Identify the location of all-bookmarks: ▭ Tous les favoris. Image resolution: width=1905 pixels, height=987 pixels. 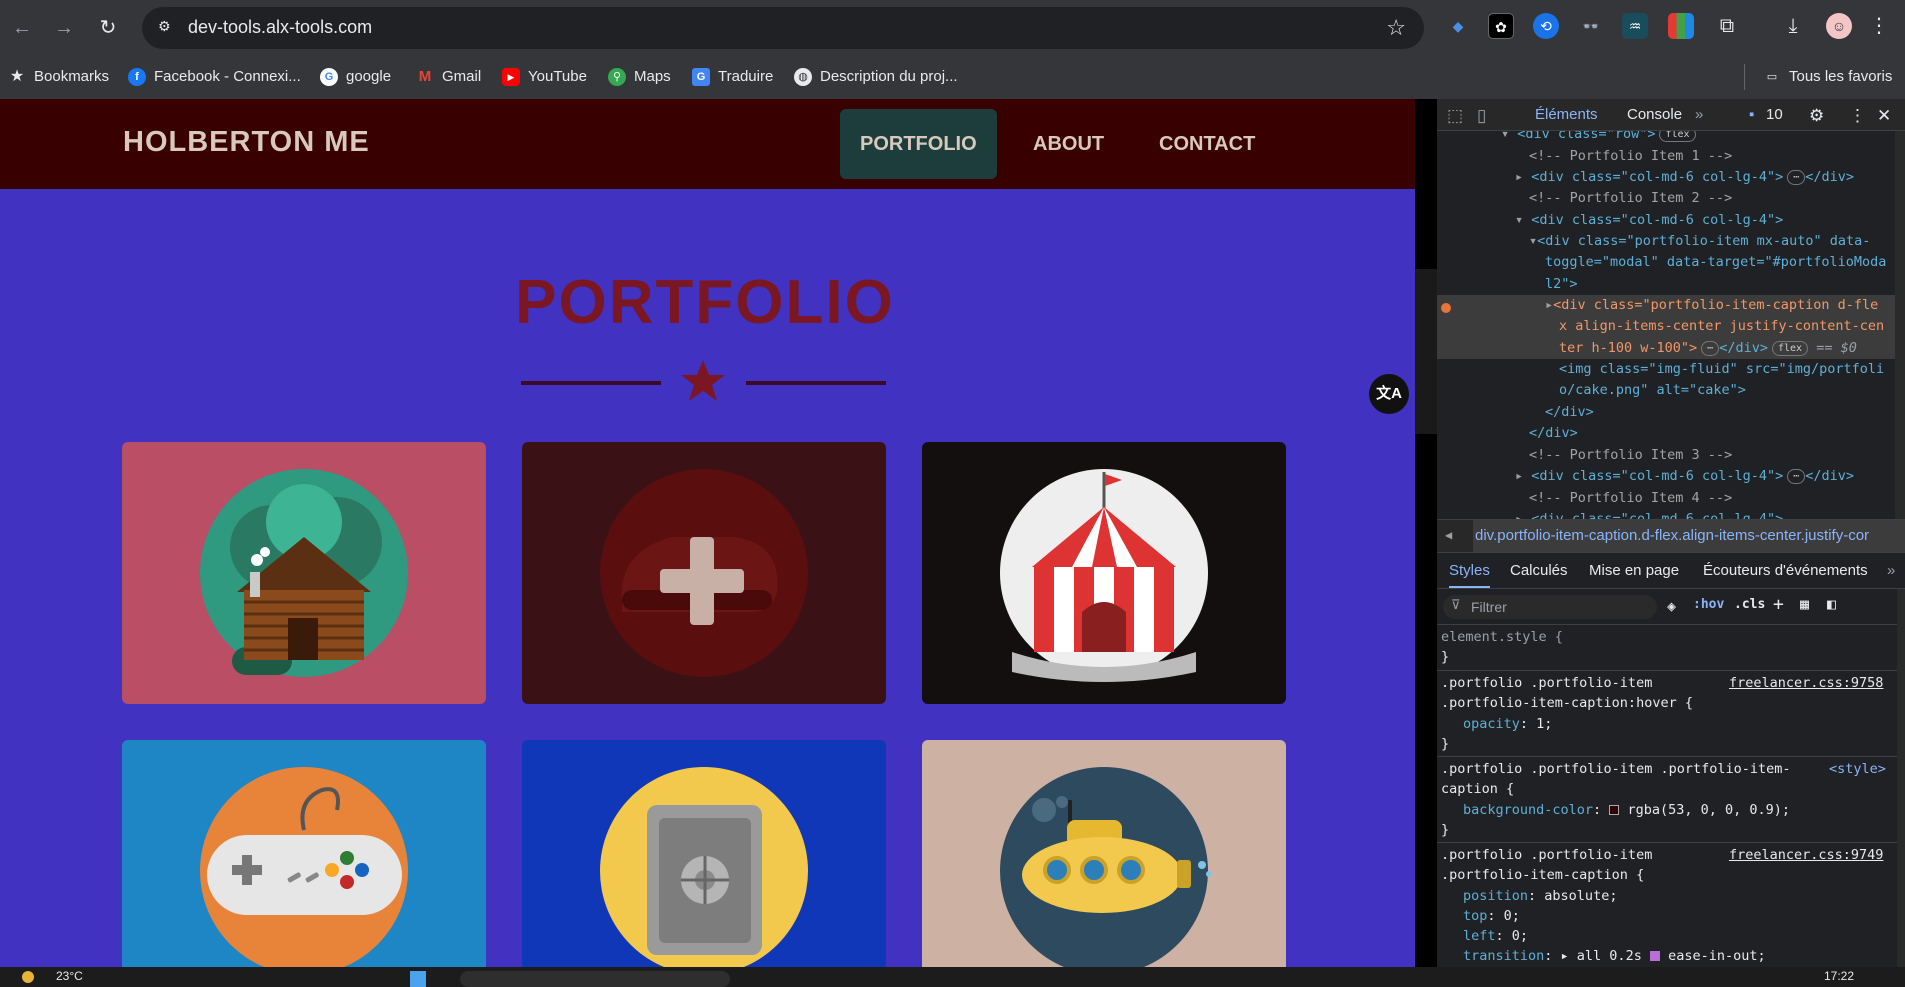
(1818, 77).